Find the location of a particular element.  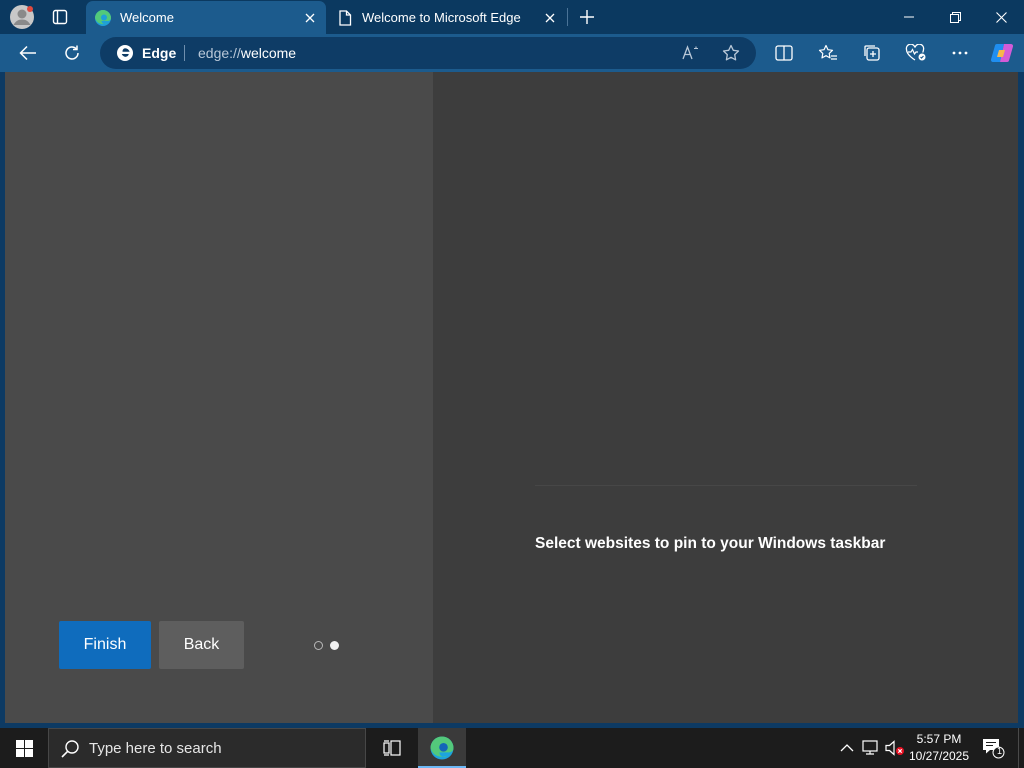

task-view-button is located at coordinates (392, 748).